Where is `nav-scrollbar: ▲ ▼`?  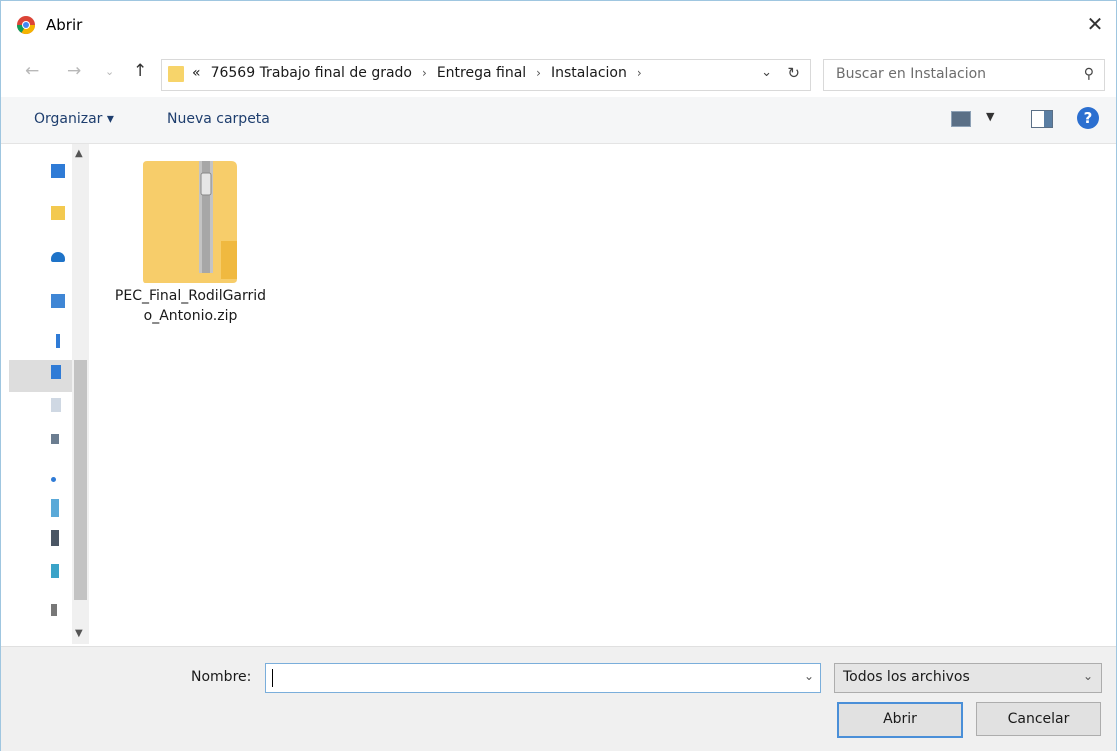
nav-scrollbar: ▲ ▼ is located at coordinates (80, 394).